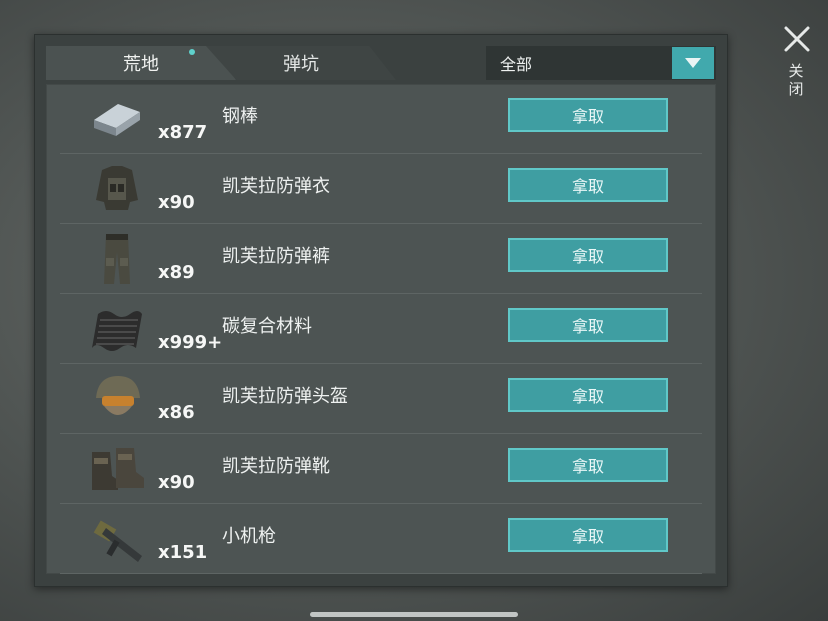 Image resolution: width=828 pixels, height=621 pixels. I want to click on tab-label: 弹坑, so click(301, 64).